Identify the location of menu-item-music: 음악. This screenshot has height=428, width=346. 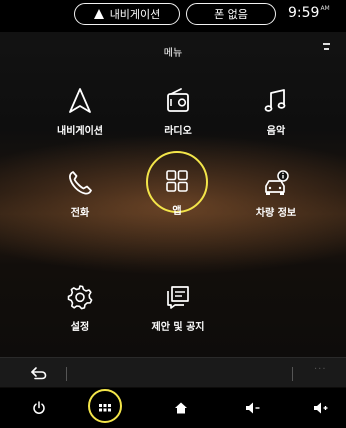
(276, 111).